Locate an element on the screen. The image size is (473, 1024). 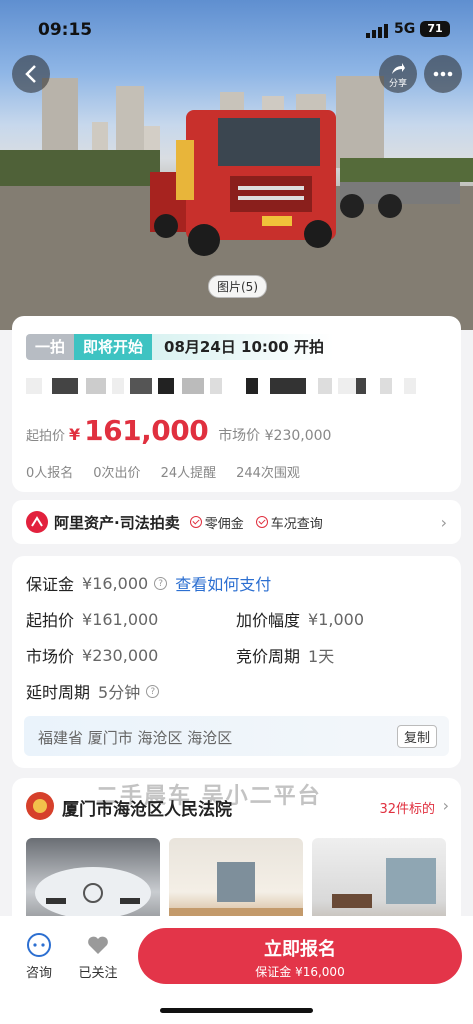
address-text: 福建省 厦门市 海沧区 海沧区 is located at coordinates (135, 738).